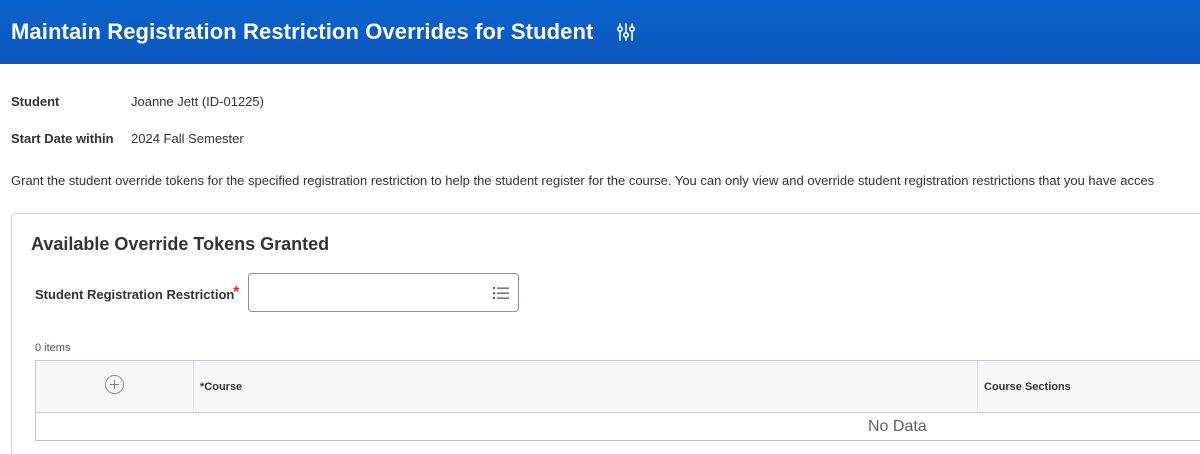 The height and width of the screenshot is (454, 1200). Describe the element at coordinates (383, 292) in the screenshot. I see `restriction-prompt-input` at that location.